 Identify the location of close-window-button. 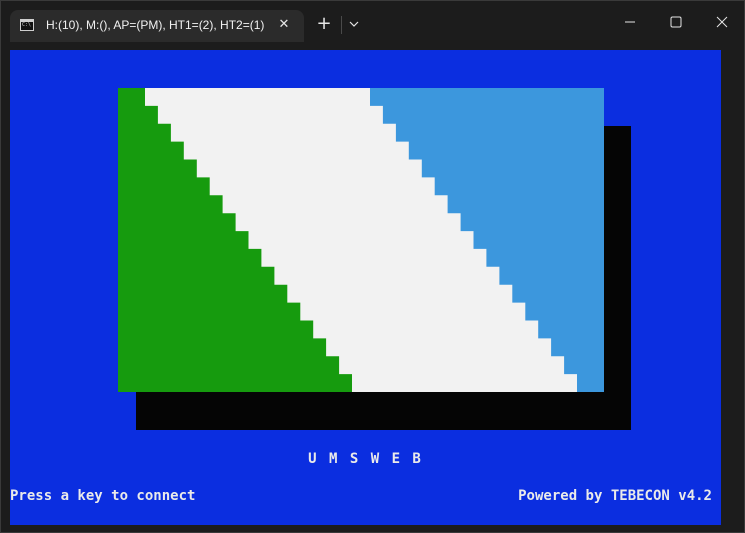
(722, 22).